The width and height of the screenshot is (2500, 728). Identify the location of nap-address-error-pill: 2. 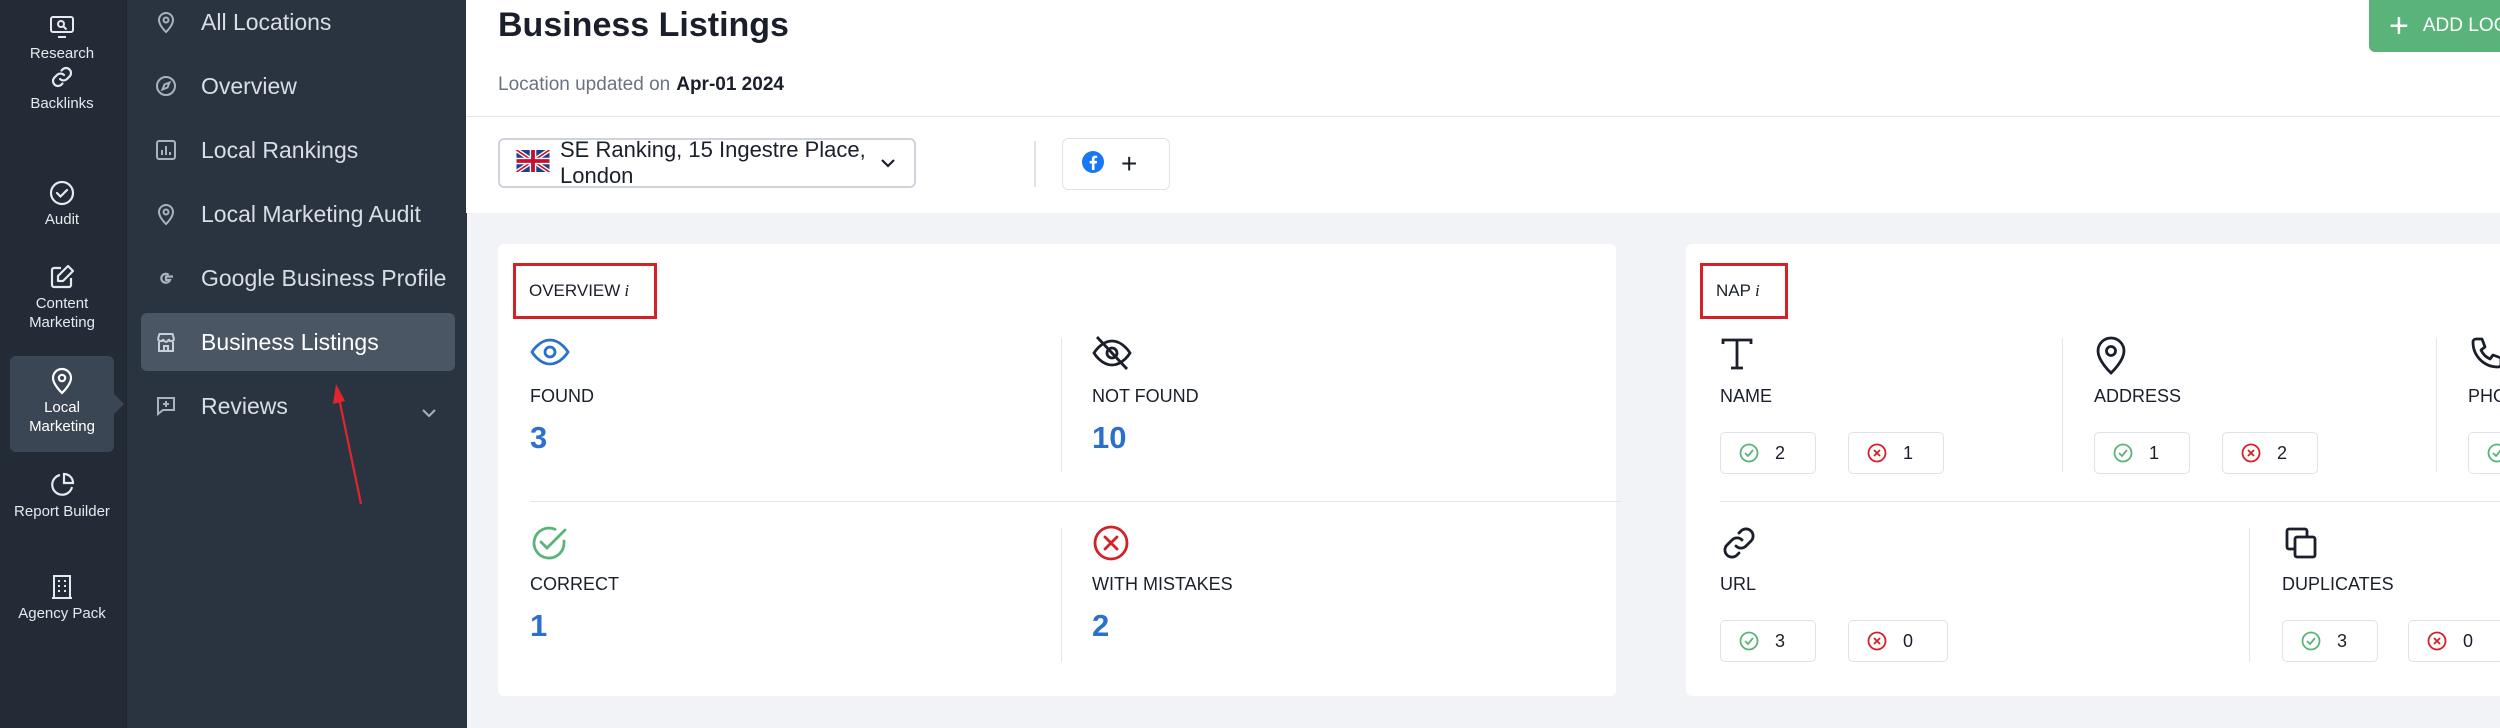
(2270, 453).